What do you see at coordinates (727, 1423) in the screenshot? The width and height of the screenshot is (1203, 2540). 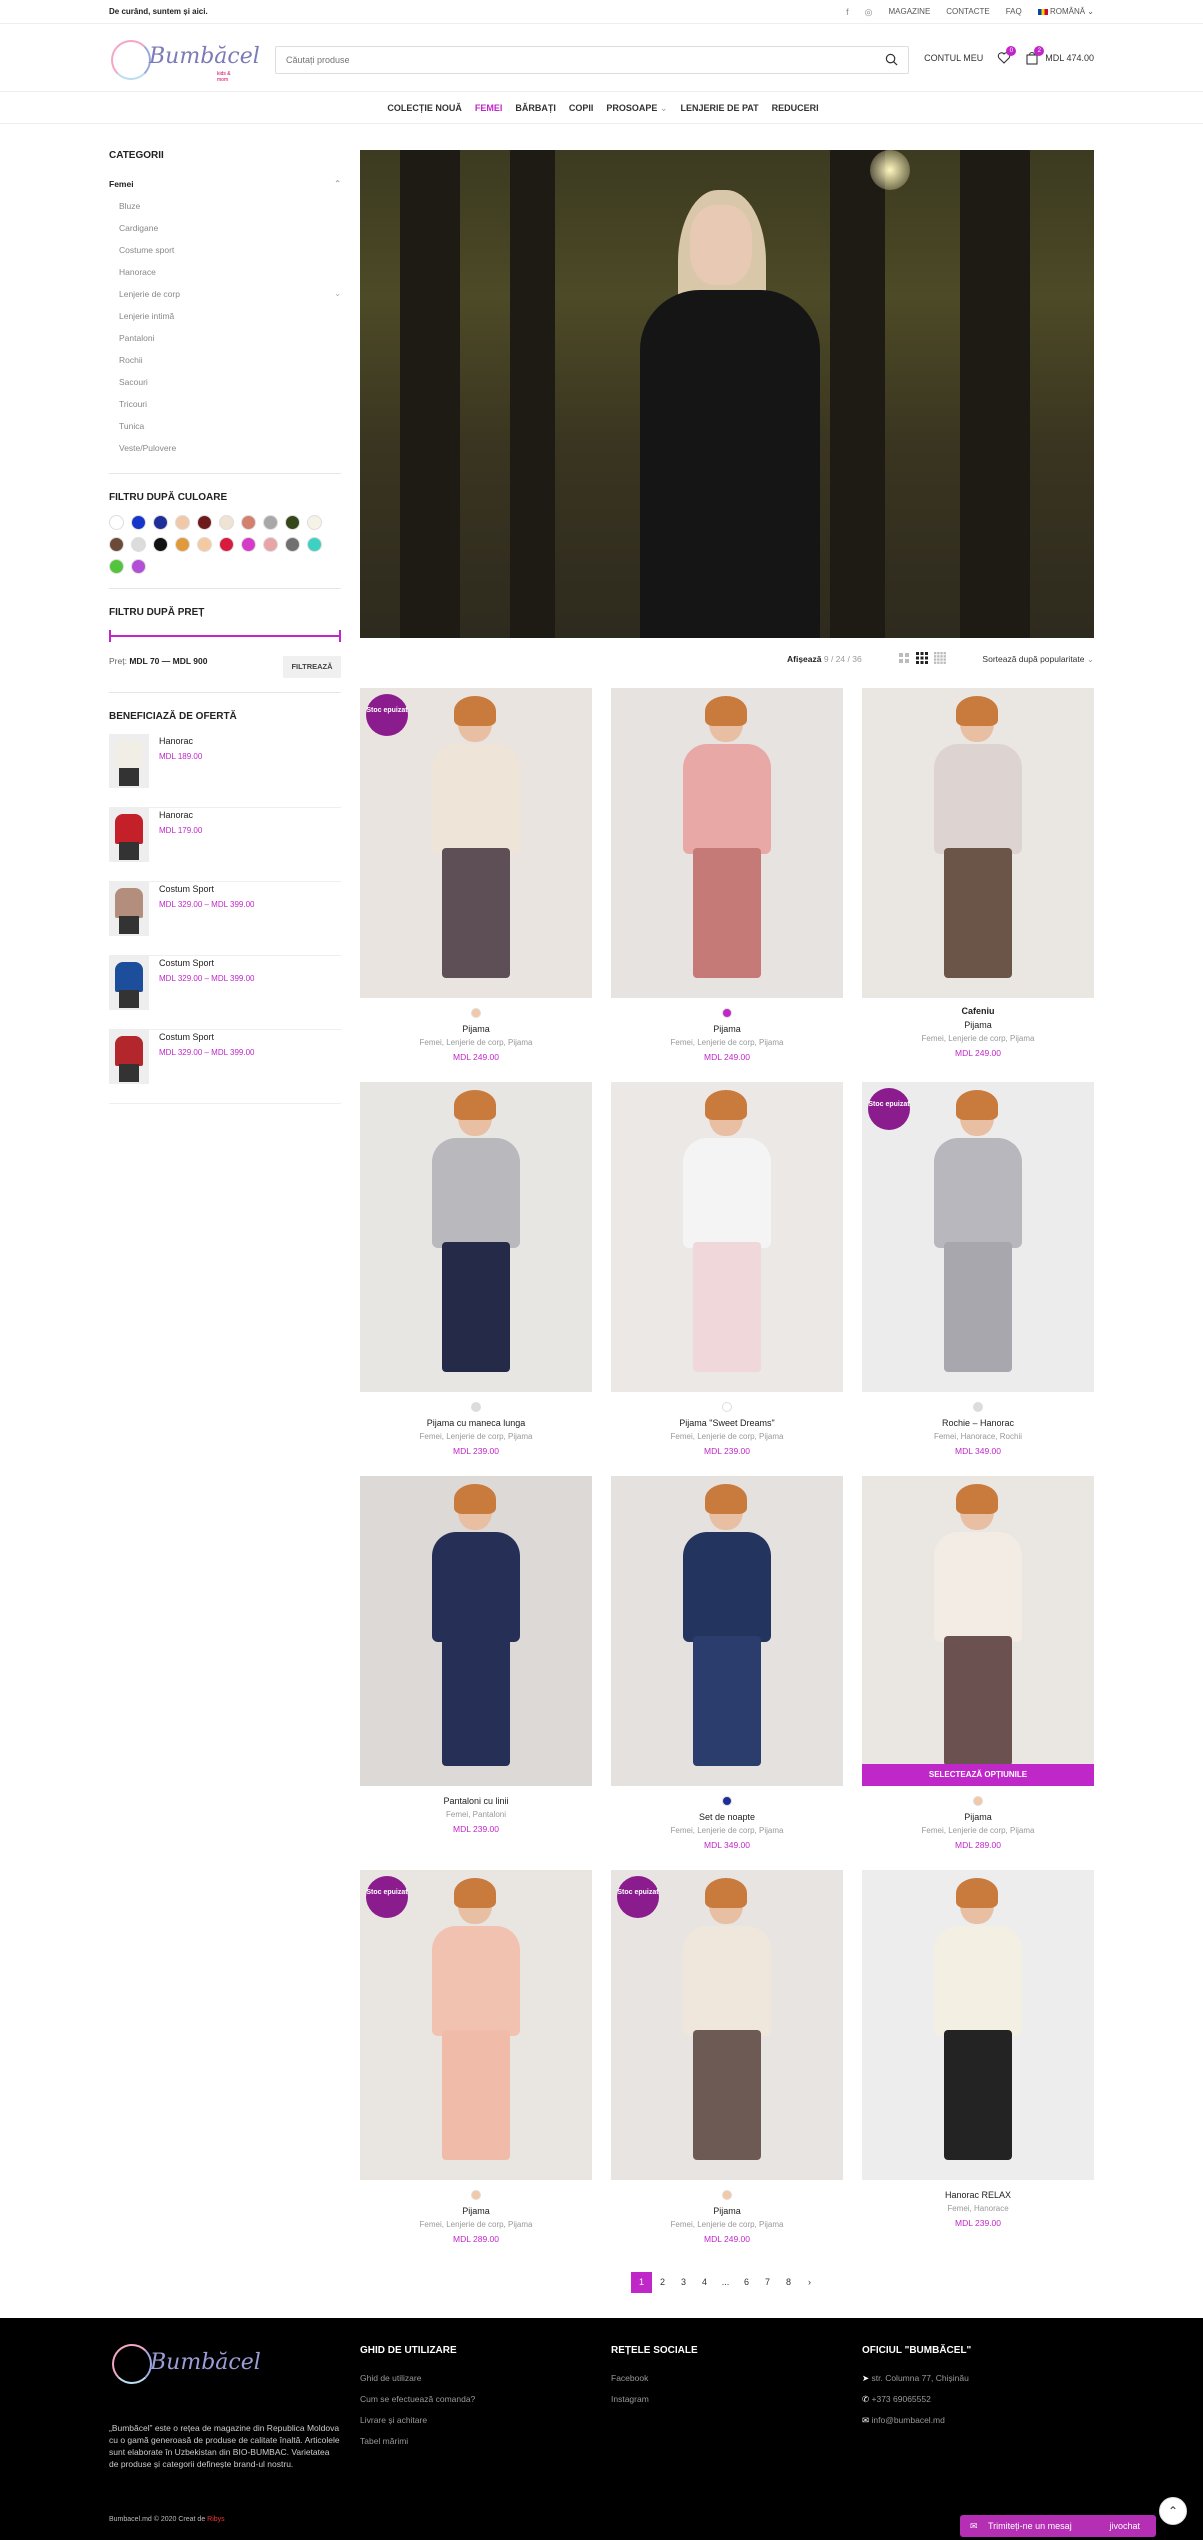 I see `product-name: Pijama "Sweet Dreams"` at bounding box center [727, 1423].